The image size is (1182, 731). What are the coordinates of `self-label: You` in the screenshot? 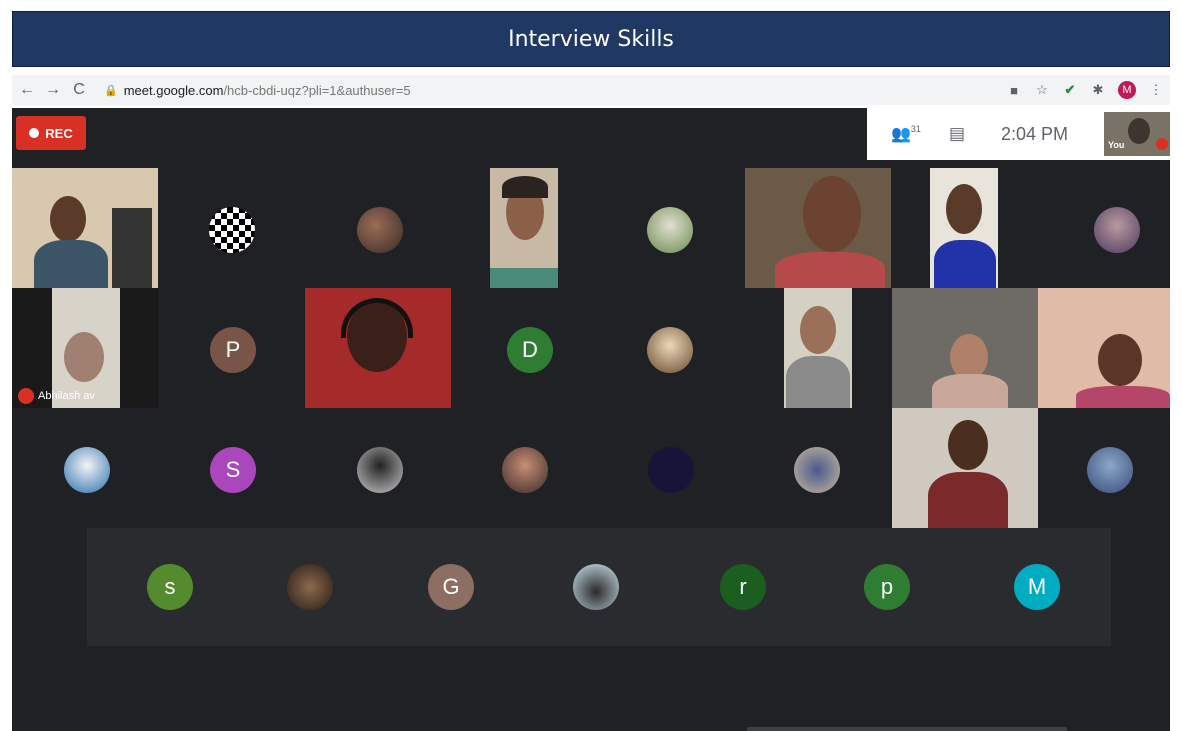 It's located at (1116, 145).